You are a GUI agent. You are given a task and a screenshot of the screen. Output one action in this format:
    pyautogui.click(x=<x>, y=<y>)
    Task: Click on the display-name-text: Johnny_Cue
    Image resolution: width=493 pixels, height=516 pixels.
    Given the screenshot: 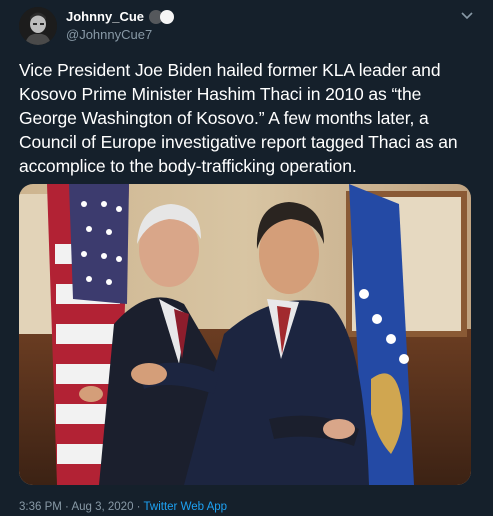 What is the action you would take?
    pyautogui.click(x=105, y=16)
    